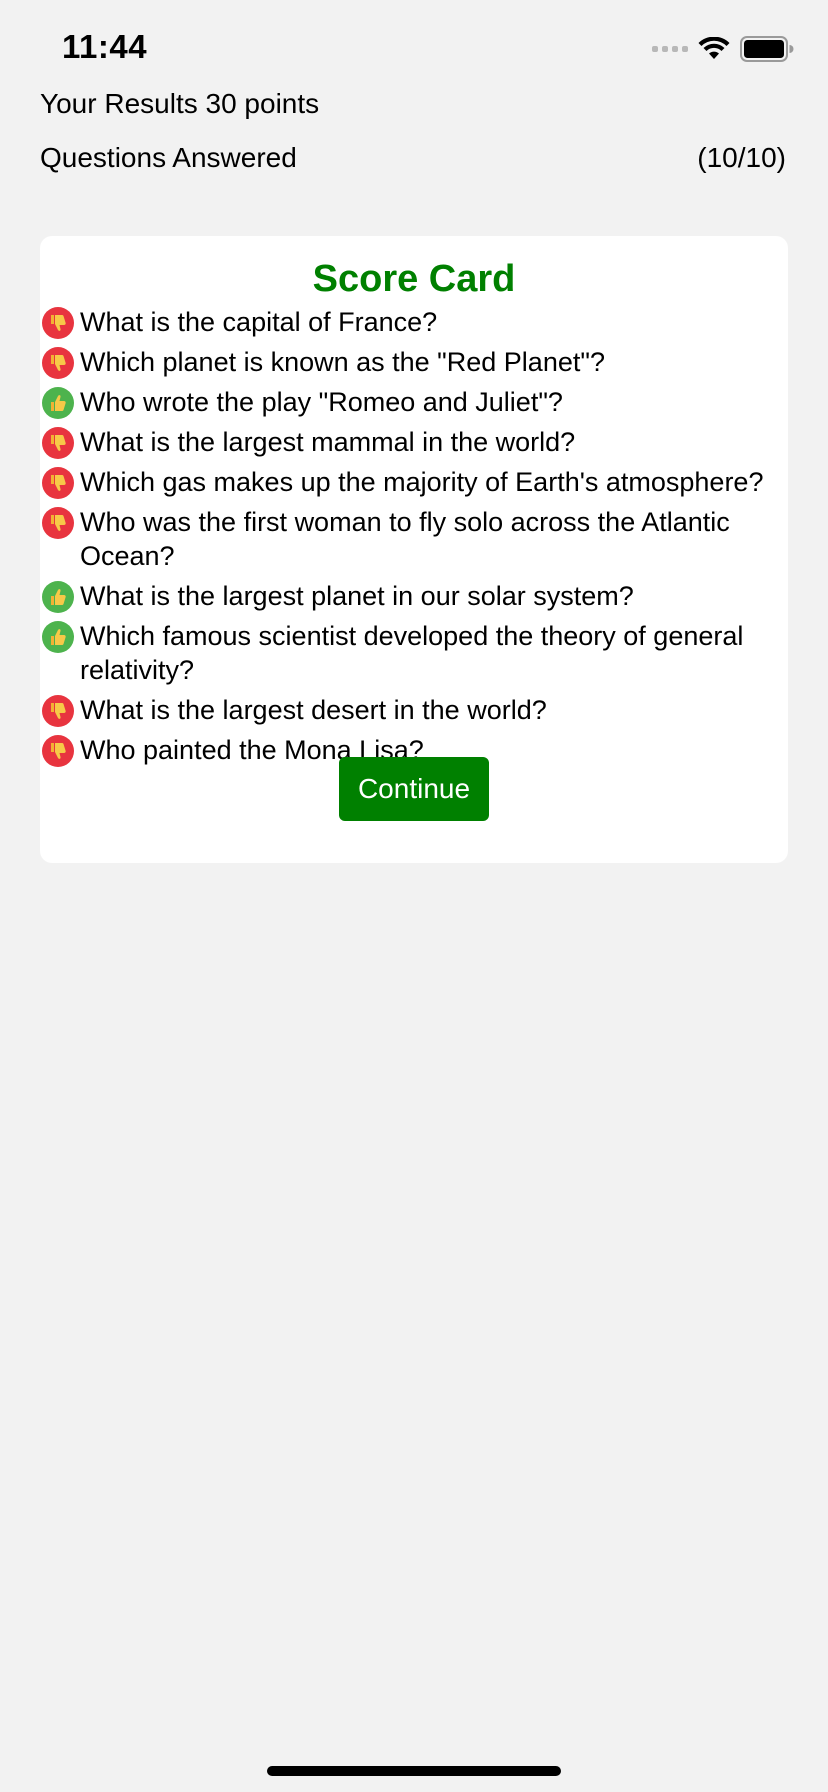  What do you see at coordinates (413, 104) in the screenshot?
I see `results-row: Your Results 30 points` at bounding box center [413, 104].